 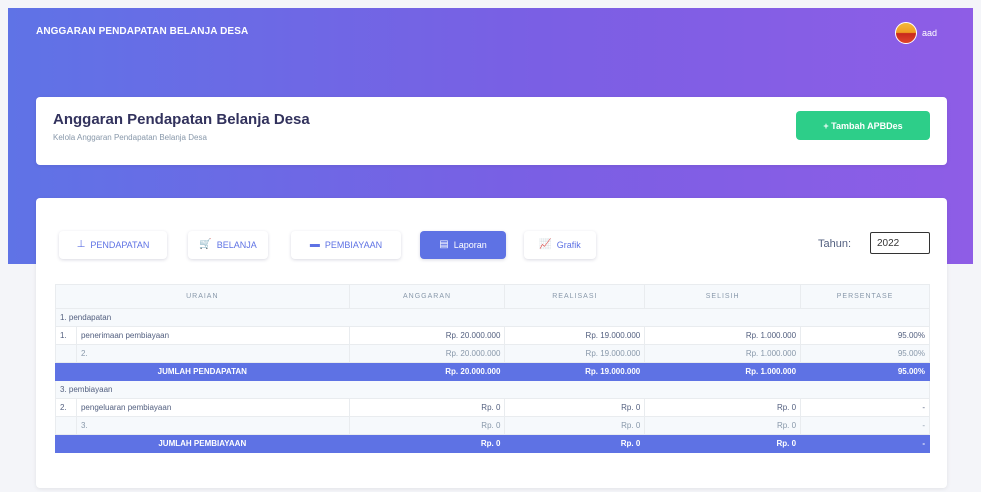 I want to click on group-label: 1. pendapatan, so click(x=492, y=317).